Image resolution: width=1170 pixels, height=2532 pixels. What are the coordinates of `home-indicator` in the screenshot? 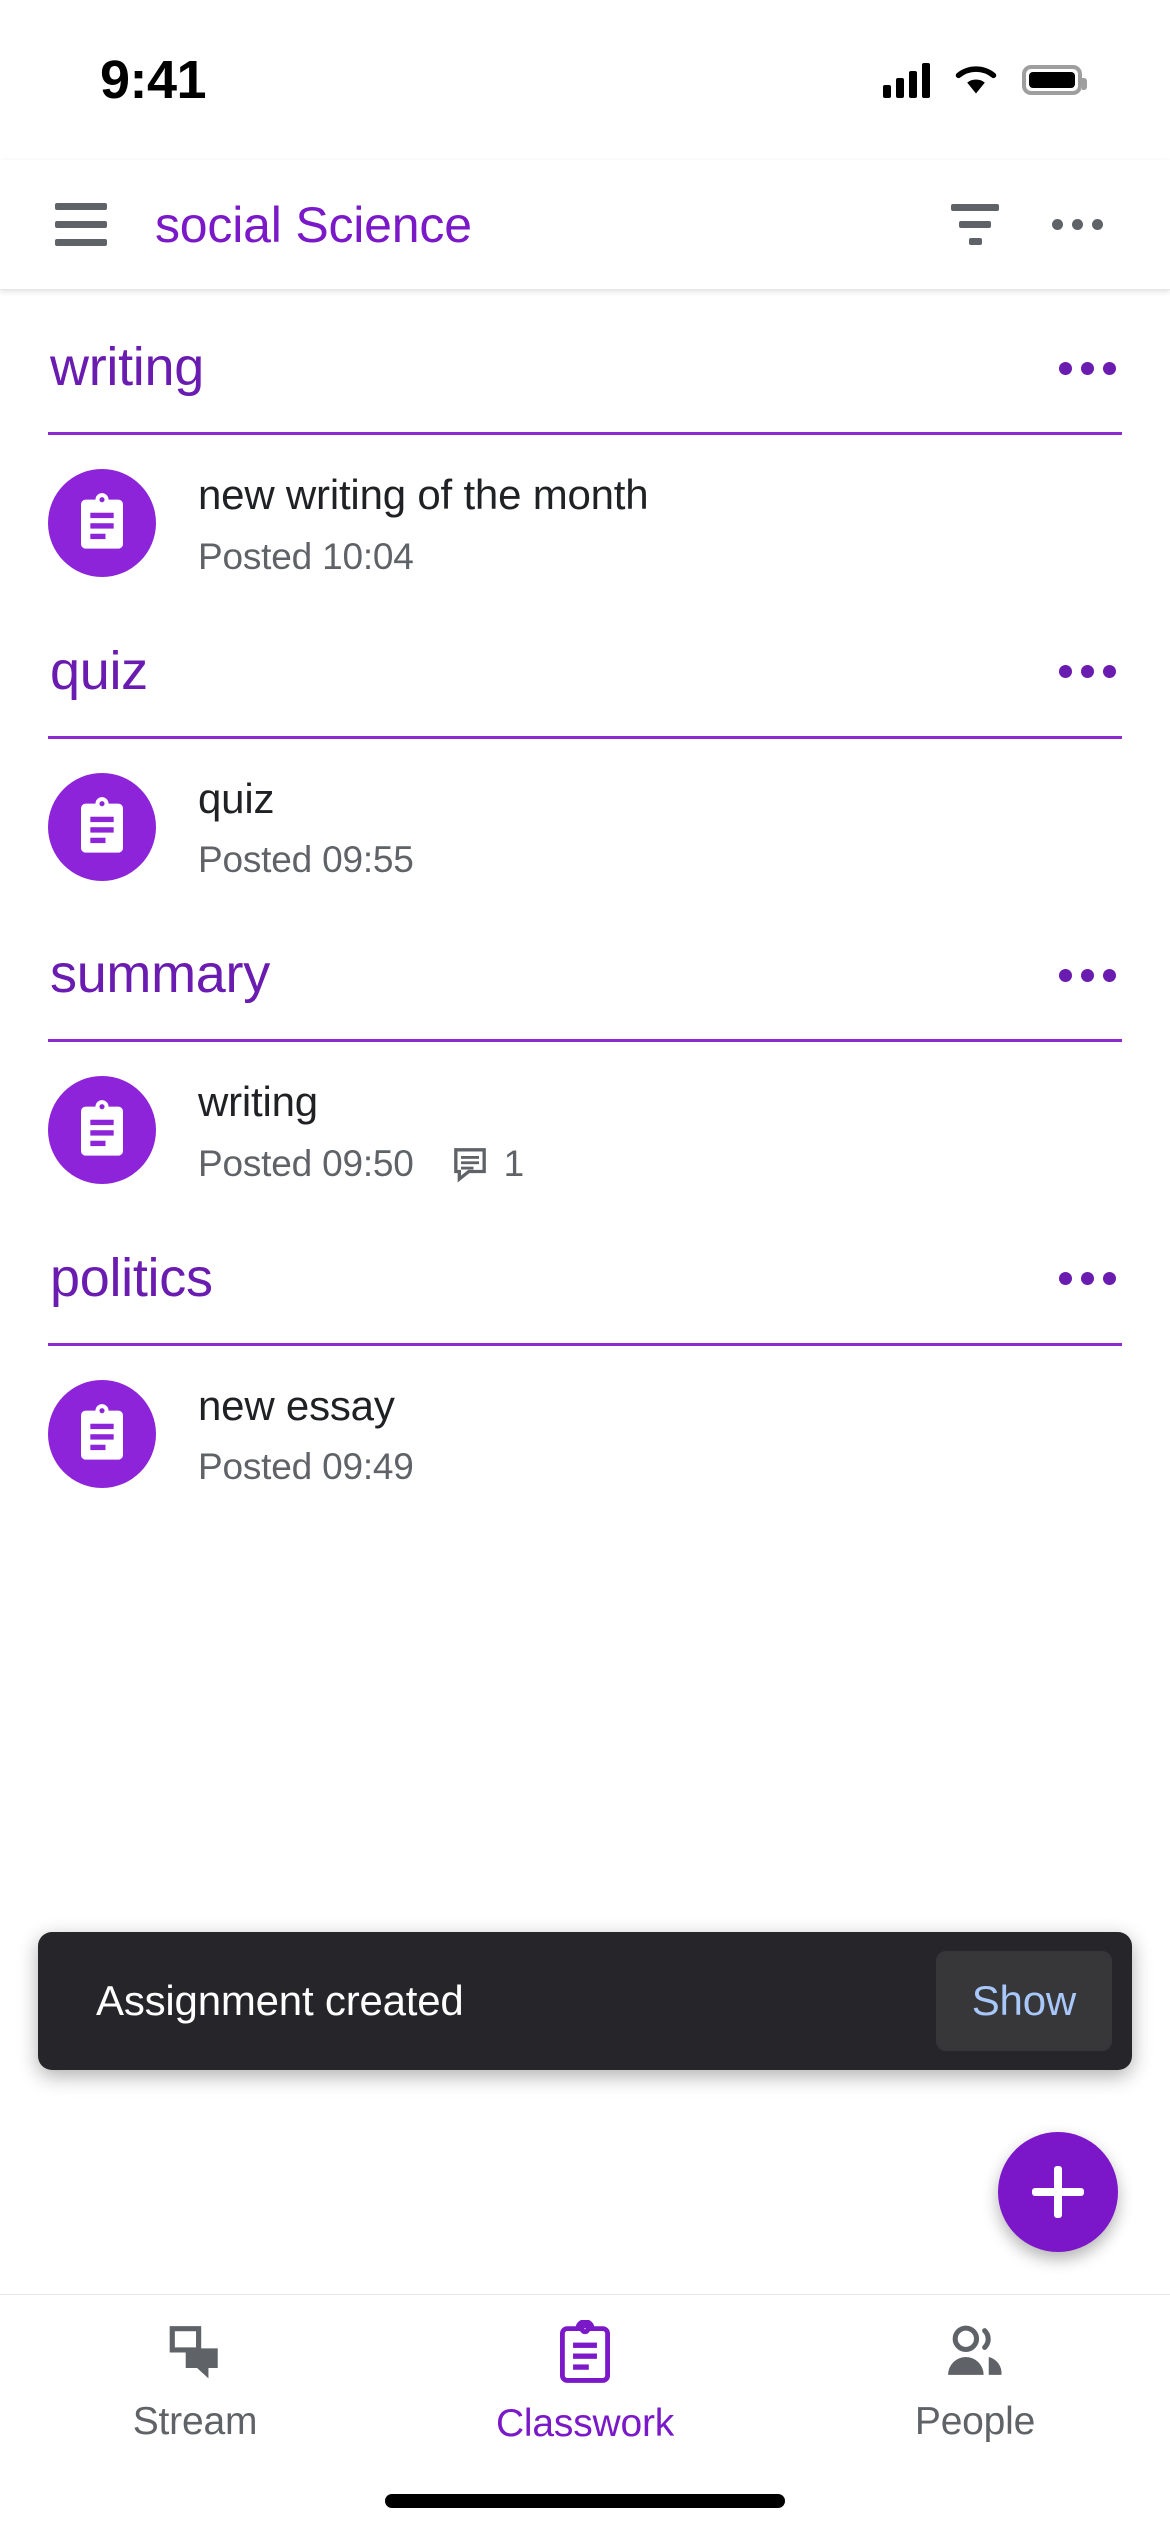 It's located at (585, 2501).